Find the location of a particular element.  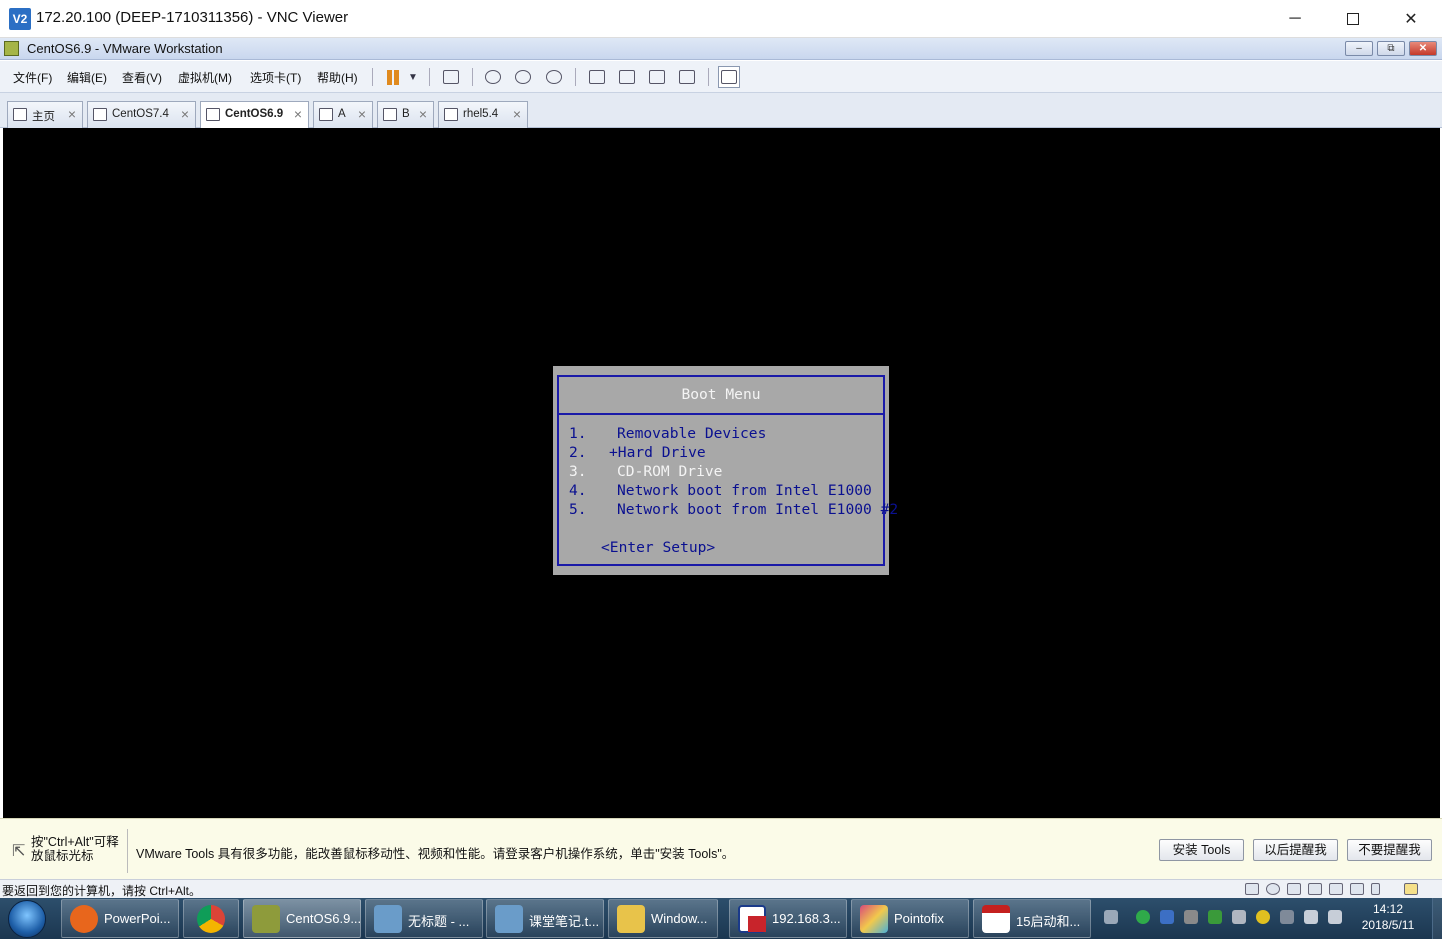

sound-card-icon is located at coordinates (1357, 889).